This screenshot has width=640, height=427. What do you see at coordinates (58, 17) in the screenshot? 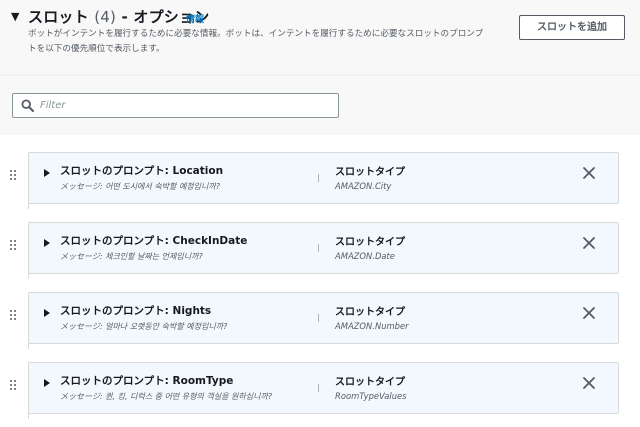
I see `section-title-main: スロット` at bounding box center [58, 17].